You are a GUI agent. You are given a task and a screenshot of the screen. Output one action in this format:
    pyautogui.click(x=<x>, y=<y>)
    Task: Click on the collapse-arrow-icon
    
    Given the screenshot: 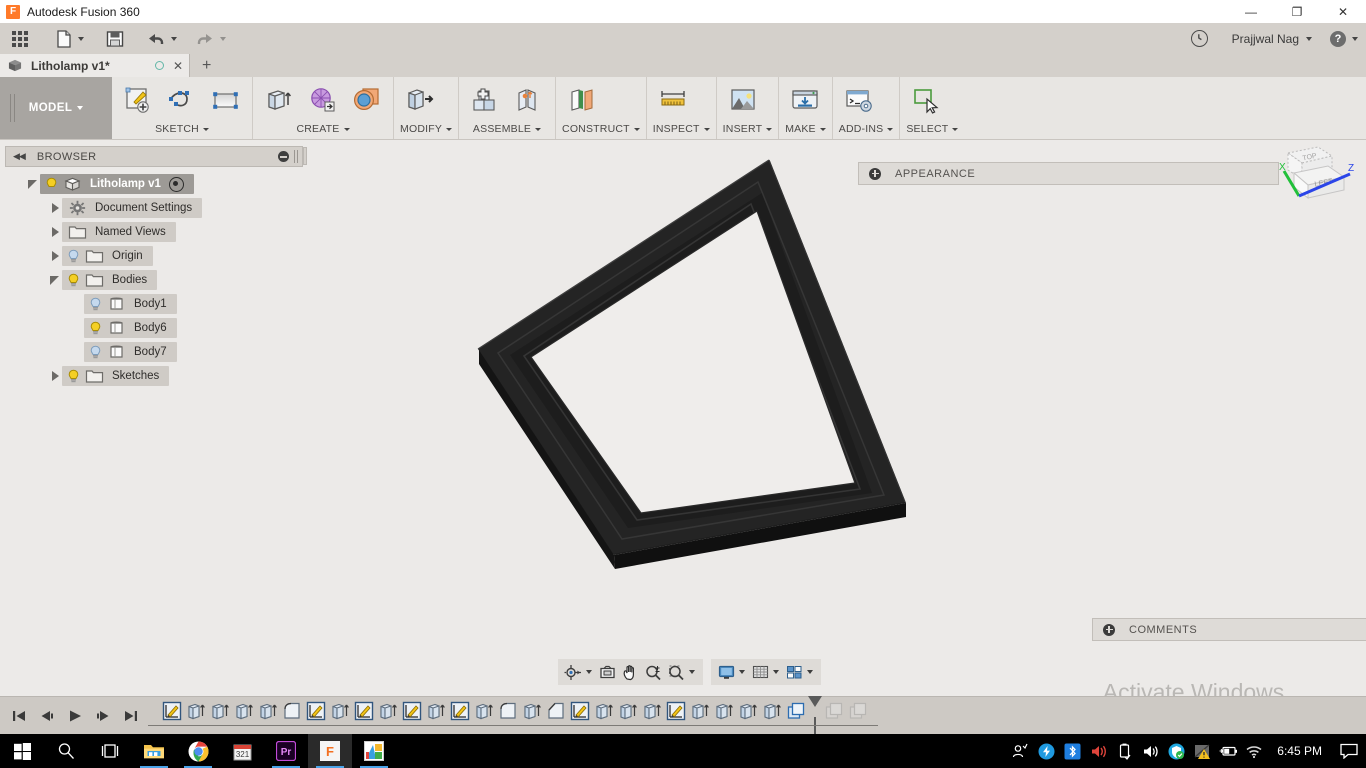 What is the action you would take?
    pyautogui.click(x=33, y=184)
    